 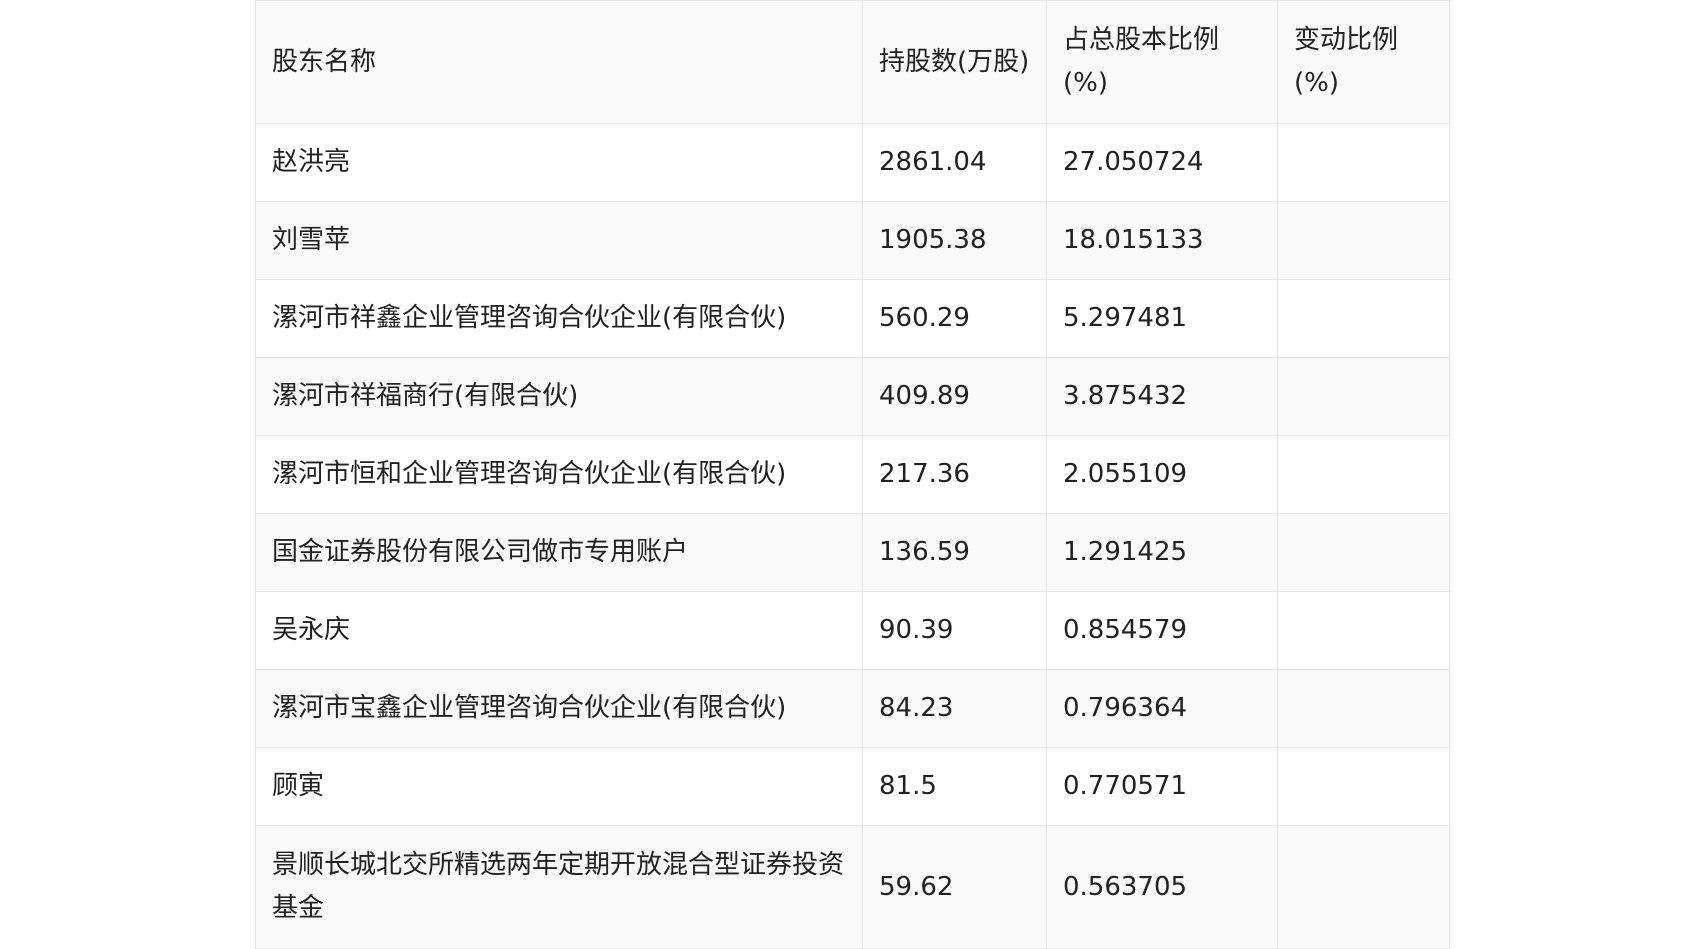 I want to click on cell-shareholder-name: 漯河市祥福商行(有限合伙), so click(x=559, y=396).